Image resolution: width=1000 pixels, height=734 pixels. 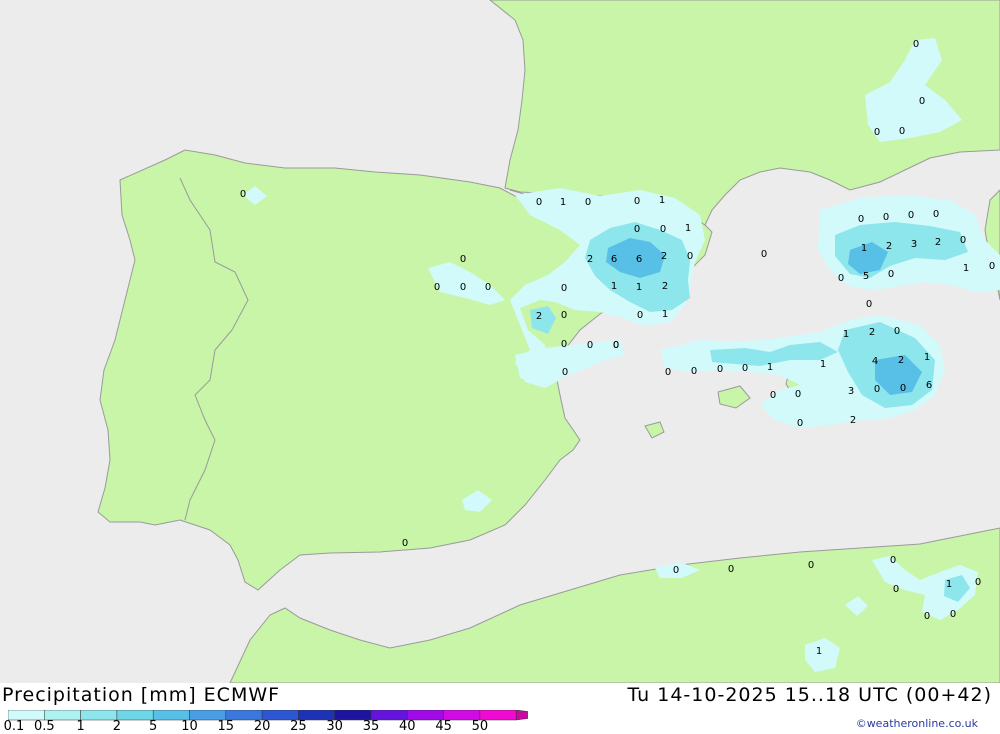 I want to click on legend-tick-label: 10, so click(x=189, y=726).